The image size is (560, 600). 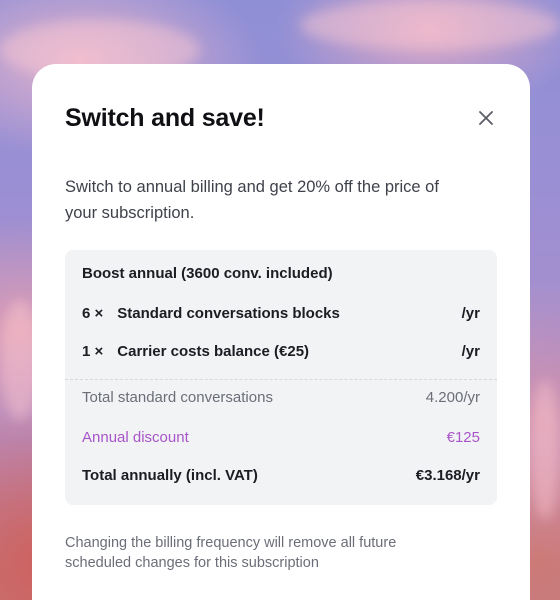 What do you see at coordinates (281, 397) in the screenshot?
I see `total-standard-row: Total standard conversations 4.200/yr` at bounding box center [281, 397].